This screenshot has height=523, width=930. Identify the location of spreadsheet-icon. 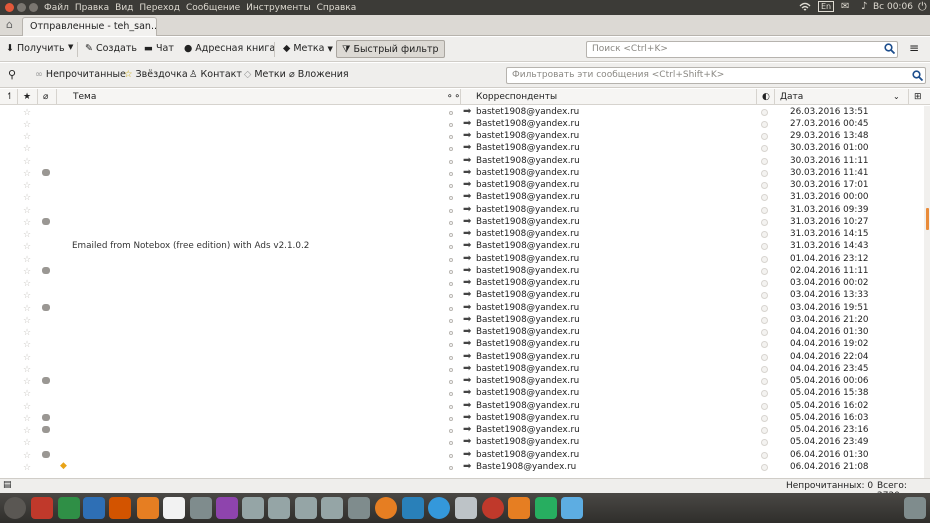
(69, 508).